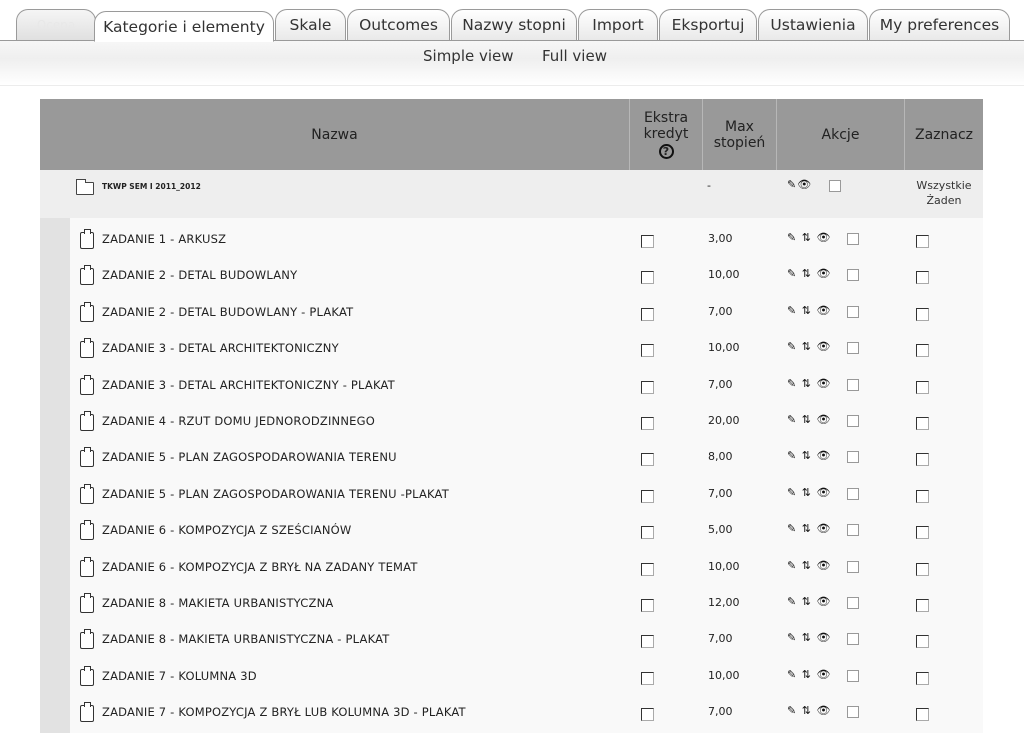  What do you see at coordinates (618, 24) in the screenshot?
I see `tab-import: Import` at bounding box center [618, 24].